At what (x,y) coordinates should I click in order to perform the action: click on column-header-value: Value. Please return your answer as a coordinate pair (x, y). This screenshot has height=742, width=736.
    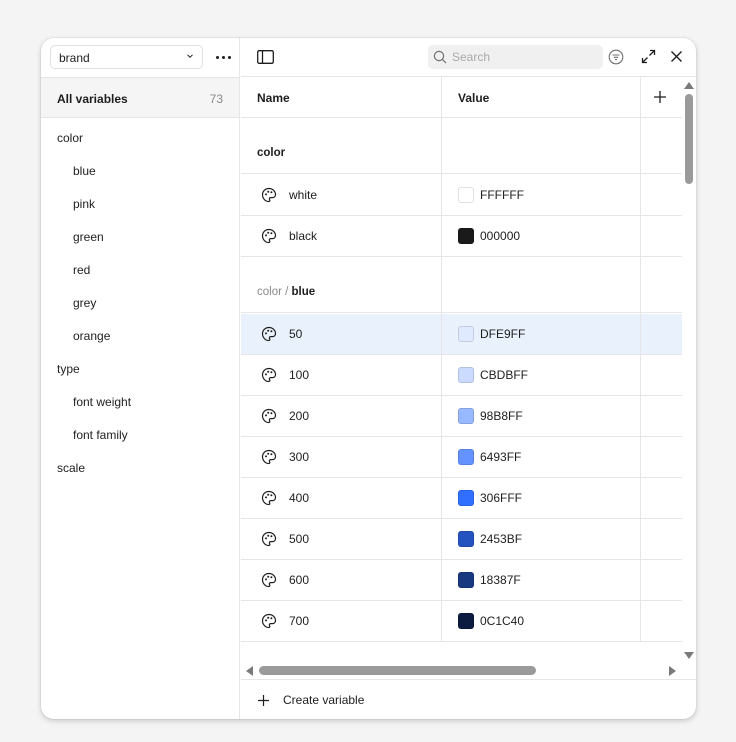
    Looking at the image, I should click on (474, 98).